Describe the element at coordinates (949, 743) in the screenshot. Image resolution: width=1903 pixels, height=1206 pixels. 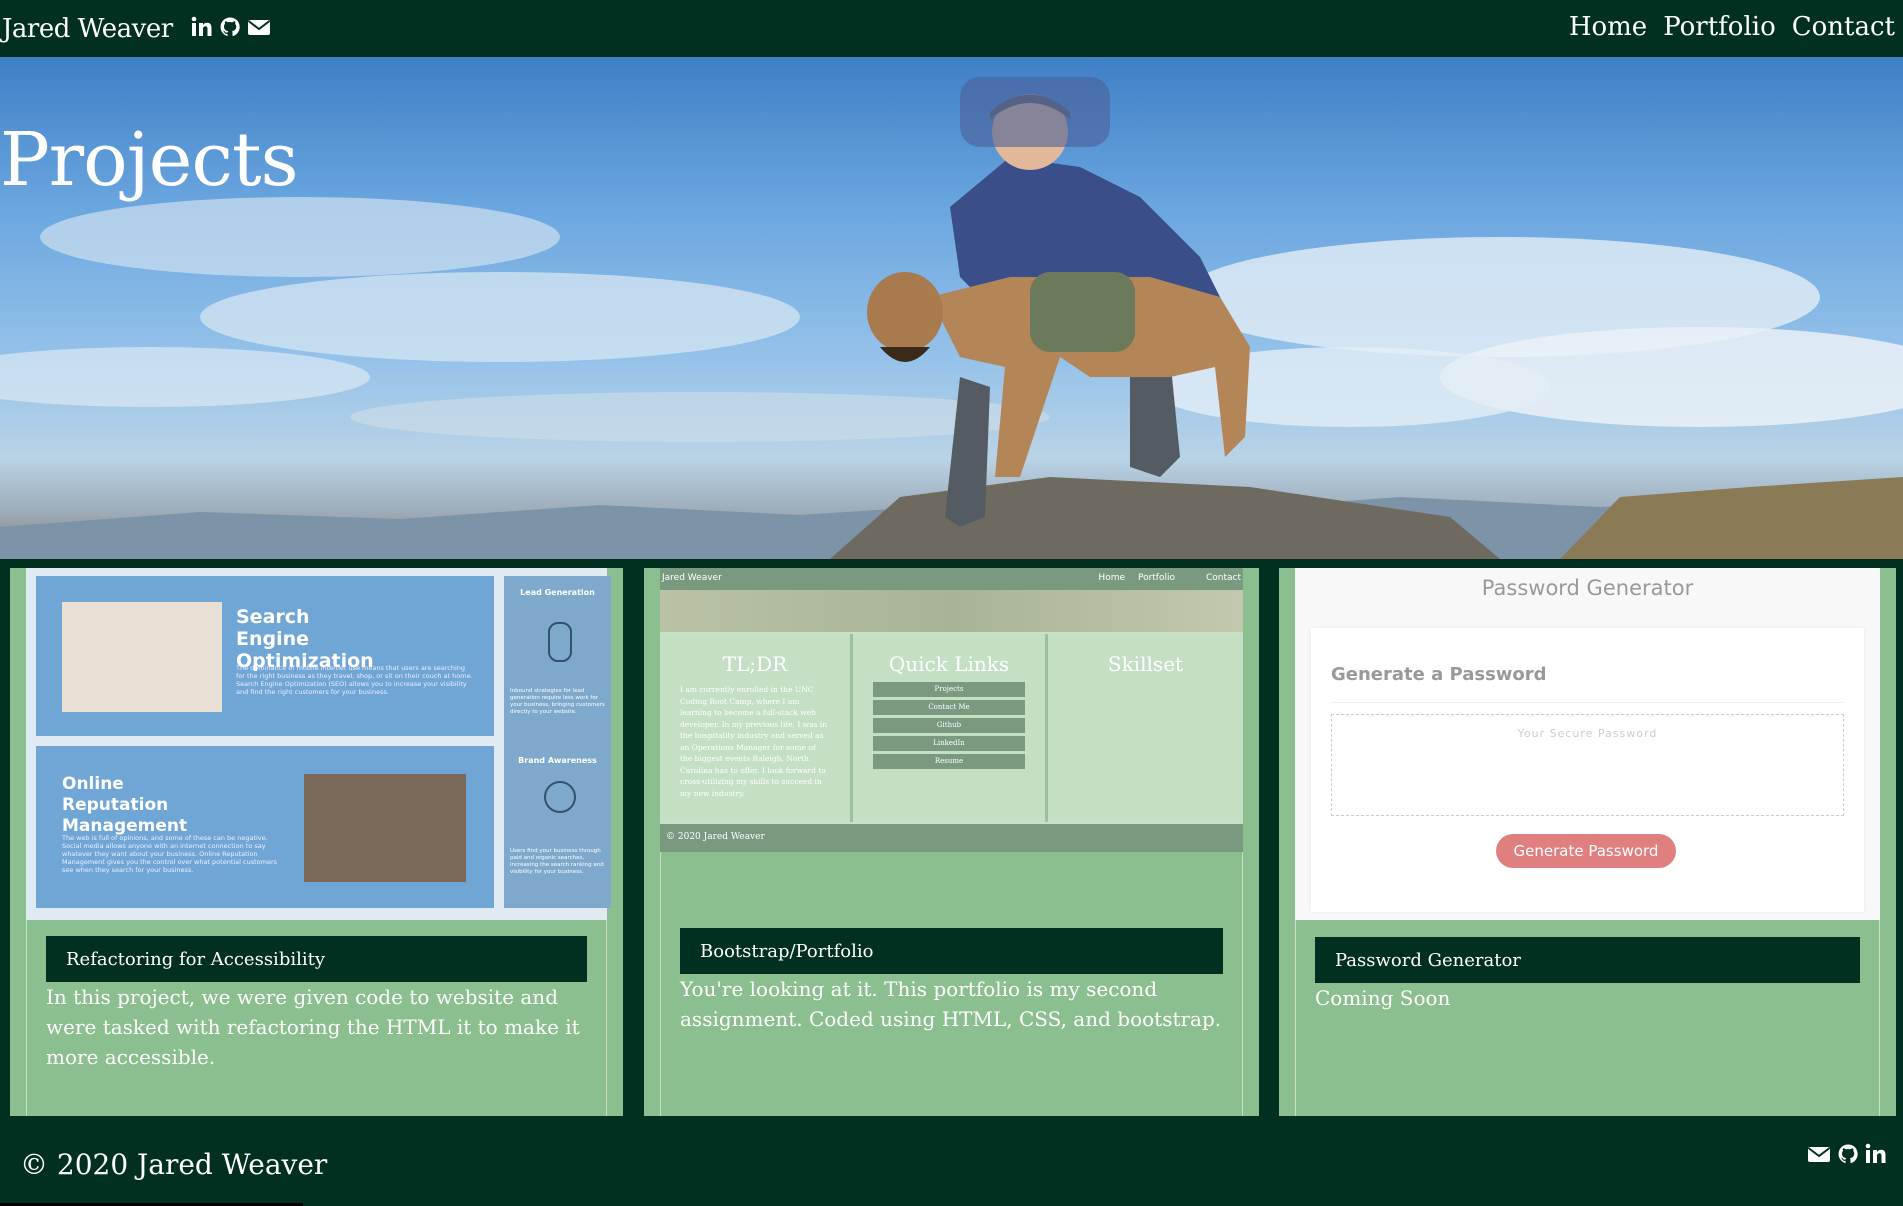
I see `preview-quick-link: LinkedIn` at that location.